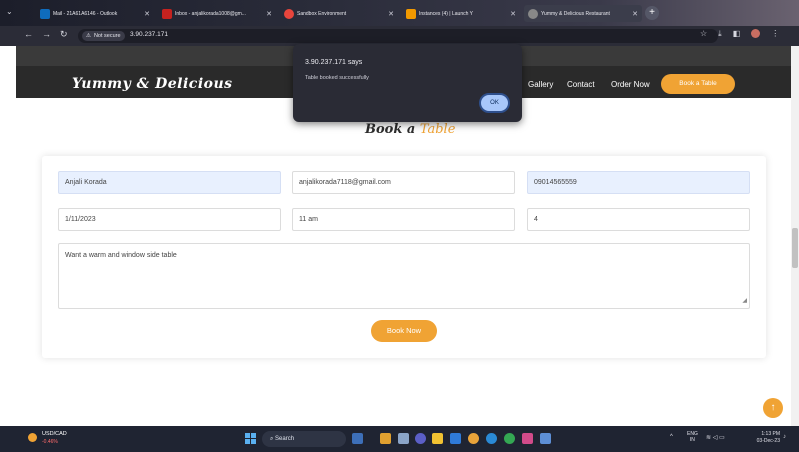 This screenshot has height=452, width=799. Describe the element at coordinates (50, 442) in the screenshot. I see `ticker-change: -0.46%` at that location.